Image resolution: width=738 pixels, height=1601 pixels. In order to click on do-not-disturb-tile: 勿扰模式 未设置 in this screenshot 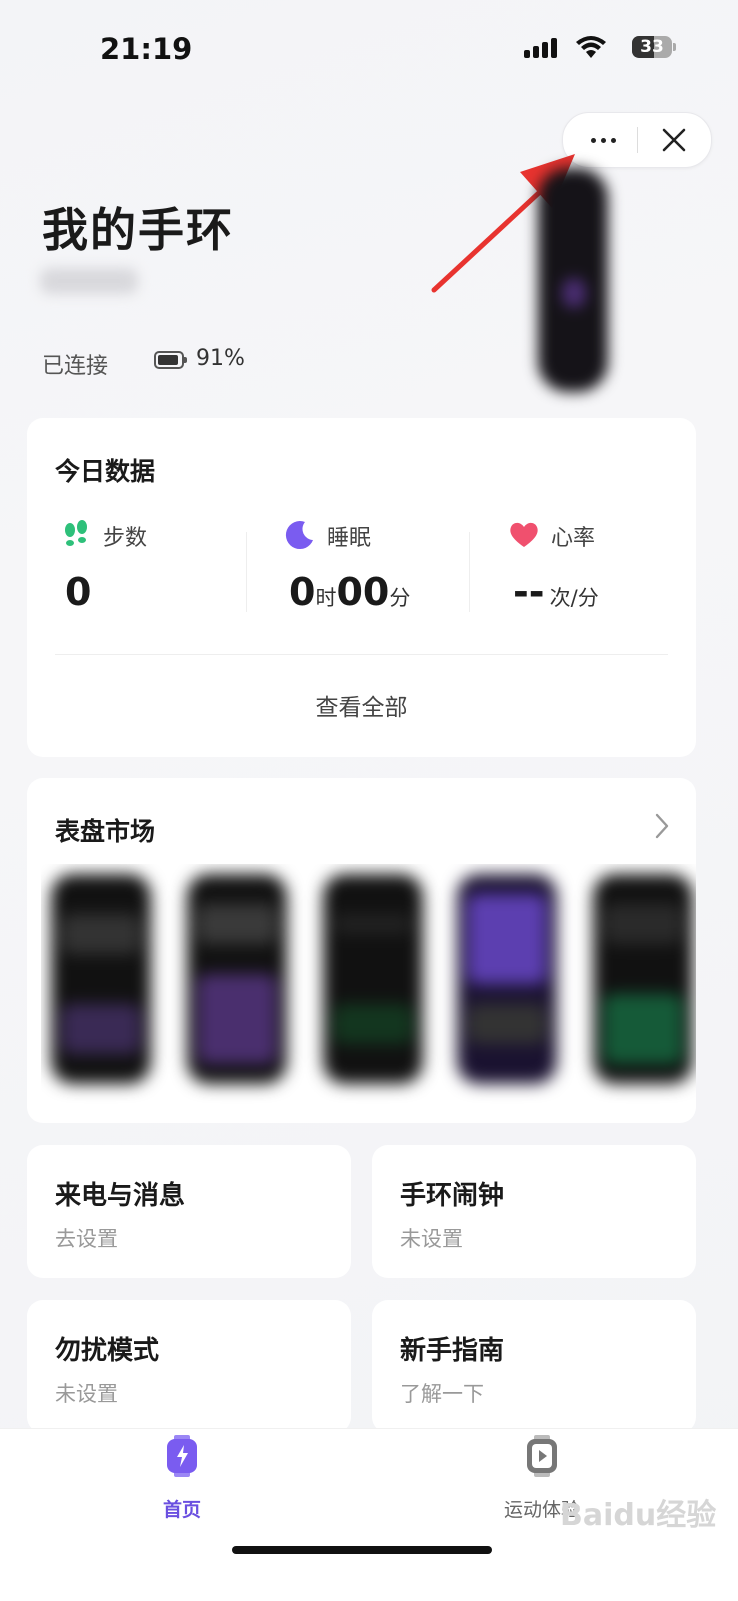, I will do `click(189, 1366)`.